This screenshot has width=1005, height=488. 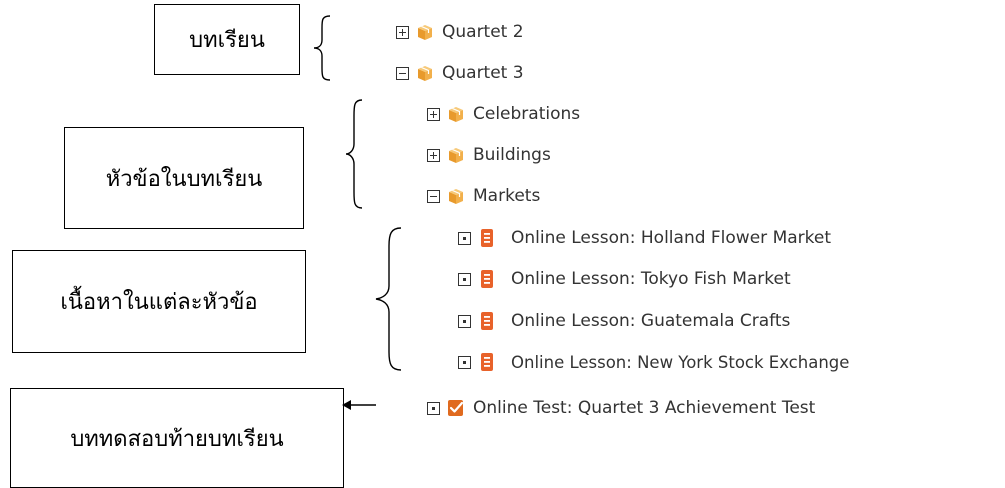 What do you see at coordinates (680, 362) in the screenshot?
I see `tree-node-label: Online Lesson: New York Stock Exchange` at bounding box center [680, 362].